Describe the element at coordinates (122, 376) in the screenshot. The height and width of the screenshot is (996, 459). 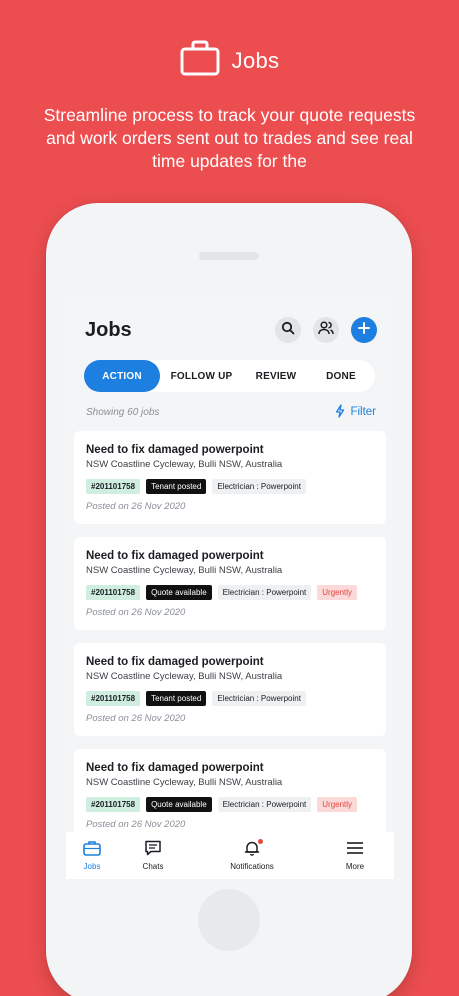
I see `tab-action: ACTION` at that location.